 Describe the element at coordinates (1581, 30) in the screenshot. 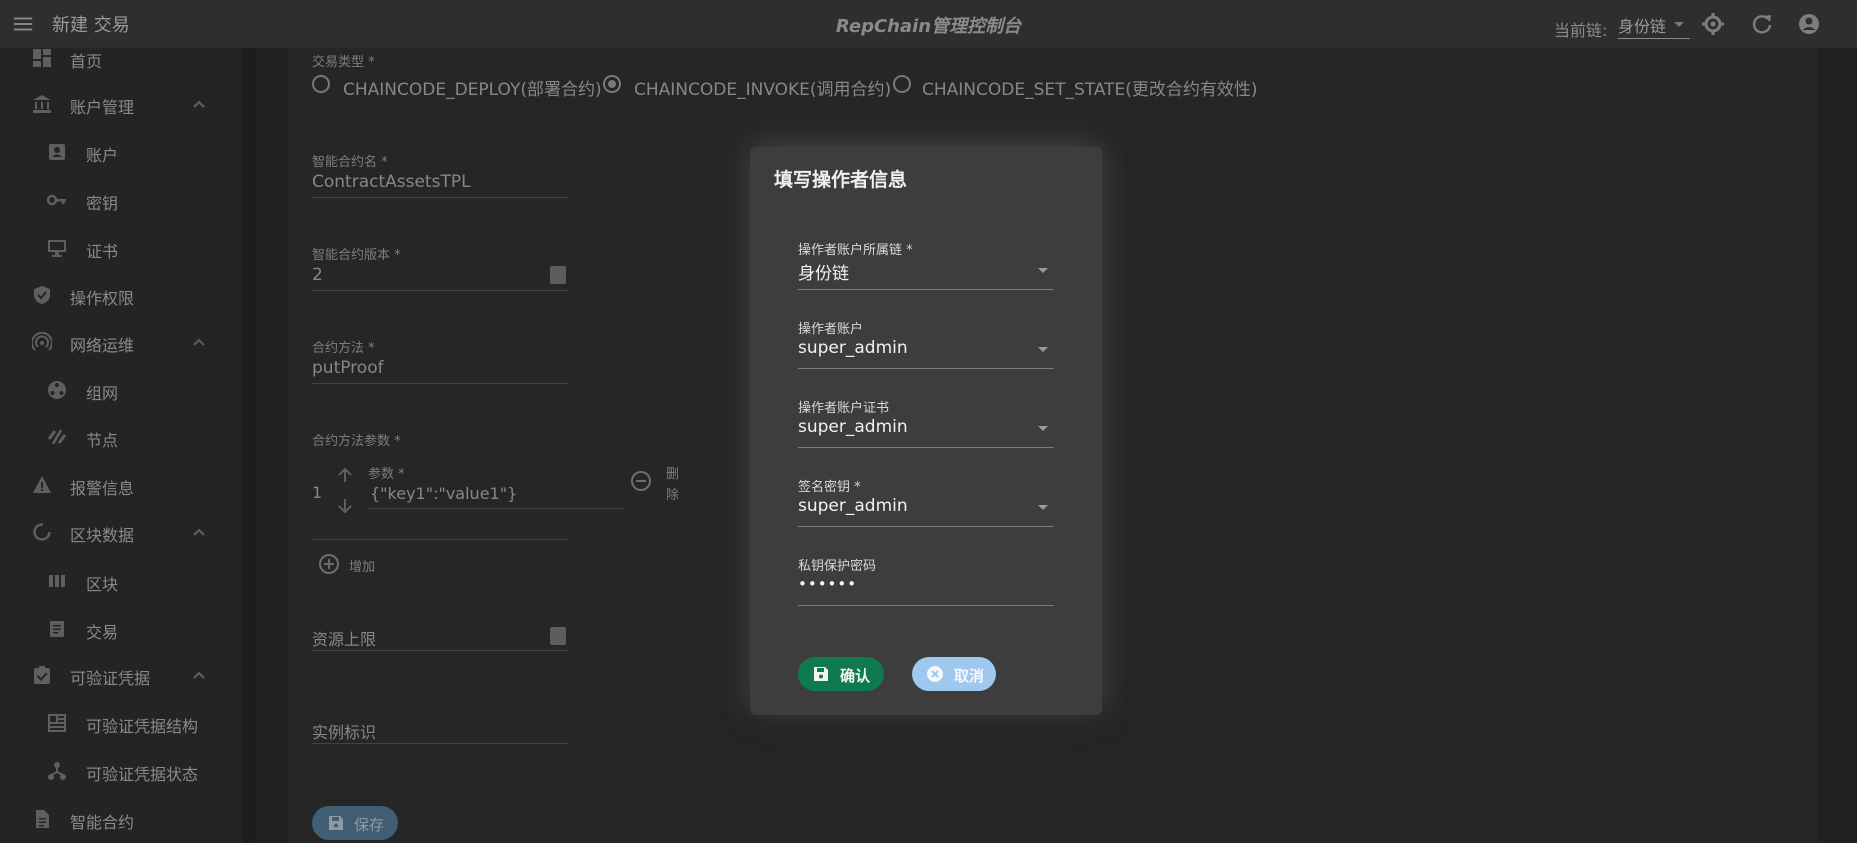

I see `current-chain-label: 当前链:` at that location.